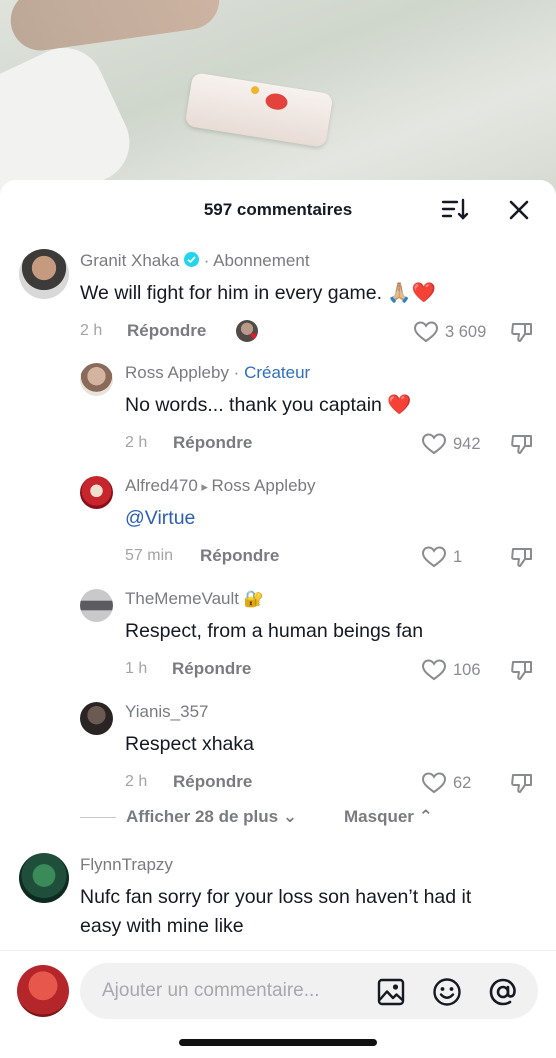 This screenshot has height=1058, width=556. Describe the element at coordinates (466, 331) in the screenshot. I see `like-count: 3 609` at that location.